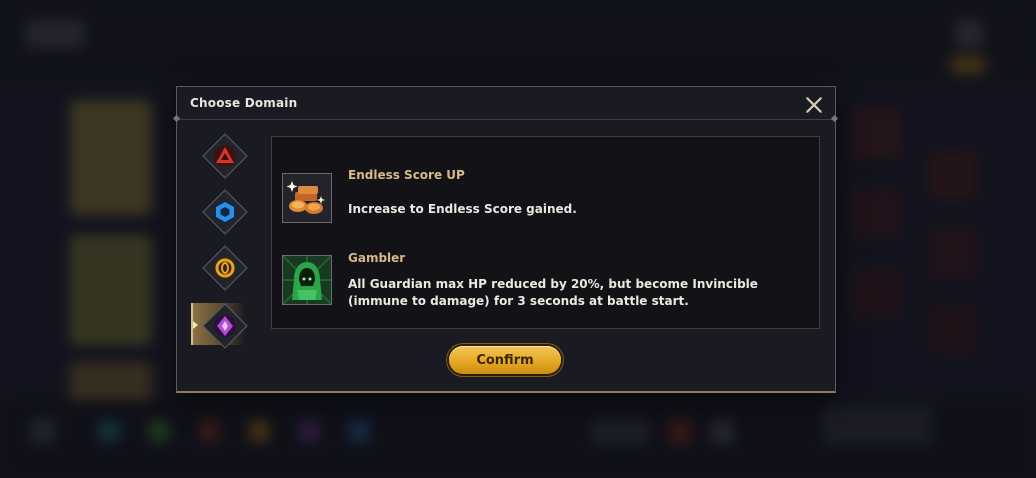 This screenshot has height=478, width=1036. Describe the element at coordinates (505, 360) in the screenshot. I see `confirm-button: Confirm` at that location.